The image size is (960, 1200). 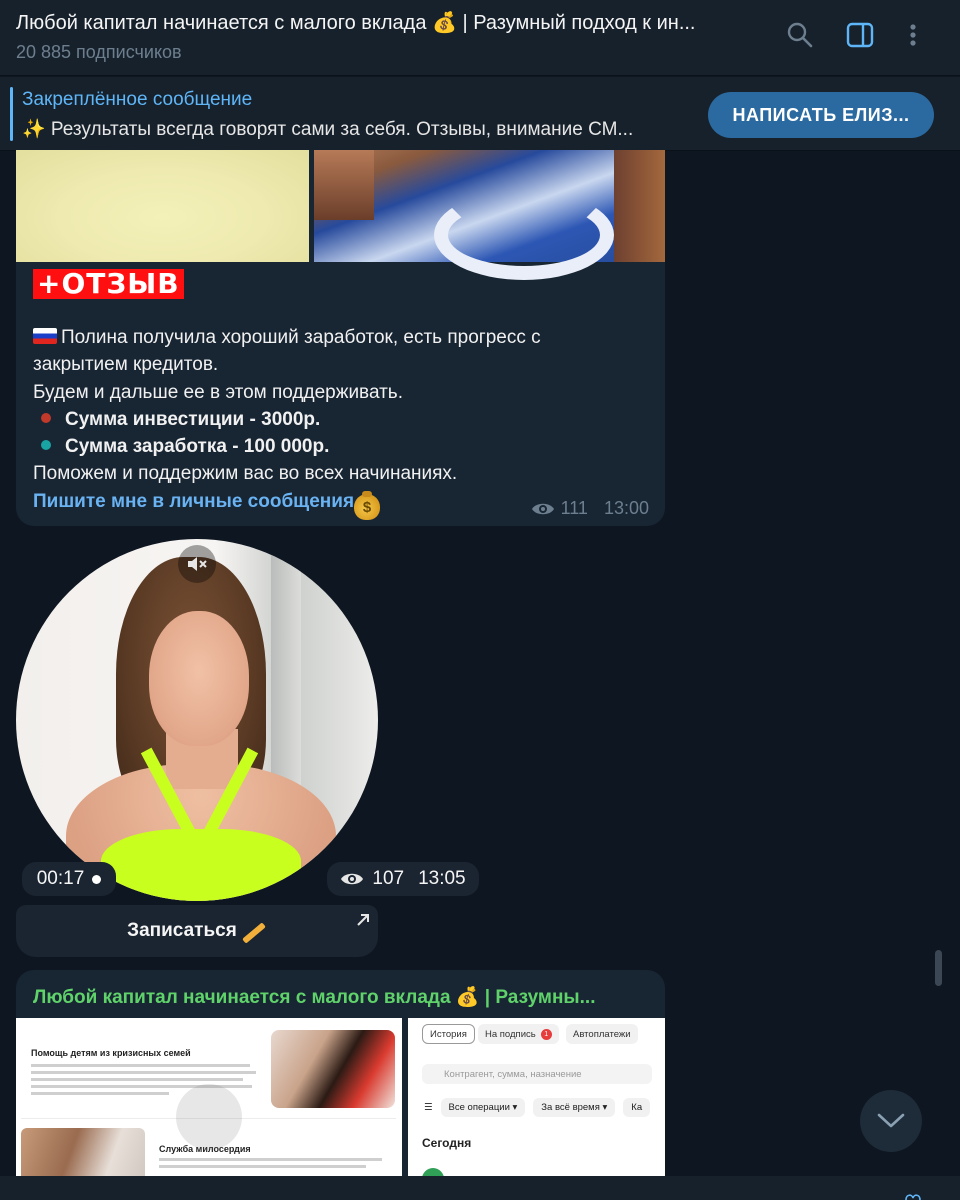 What do you see at coordinates (428, 1107) in the screenshot?
I see `filter-icon: ☰` at bounding box center [428, 1107].